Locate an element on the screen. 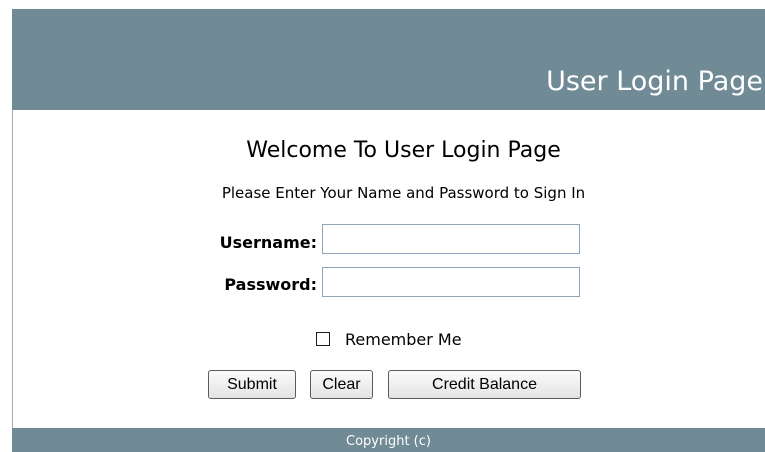 The width and height of the screenshot is (765, 452). remember-me-row: Remember Me is located at coordinates (389, 339).